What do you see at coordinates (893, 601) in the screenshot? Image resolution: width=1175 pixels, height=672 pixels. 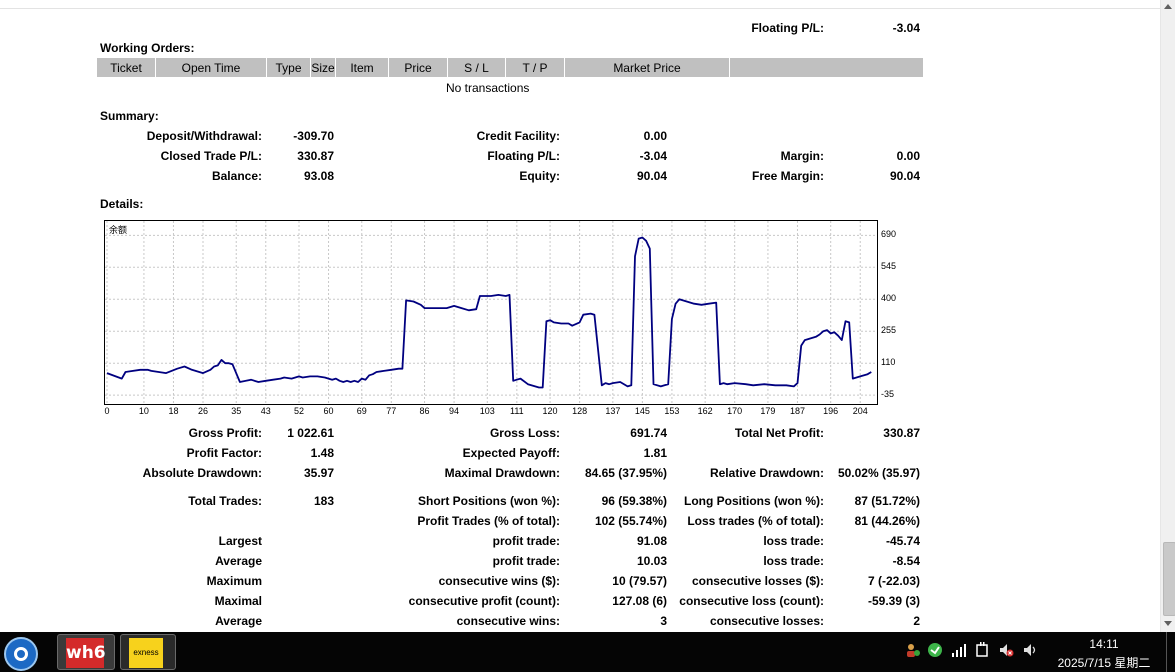 I see `maximal-loss-value: -59.39 (3)` at bounding box center [893, 601].